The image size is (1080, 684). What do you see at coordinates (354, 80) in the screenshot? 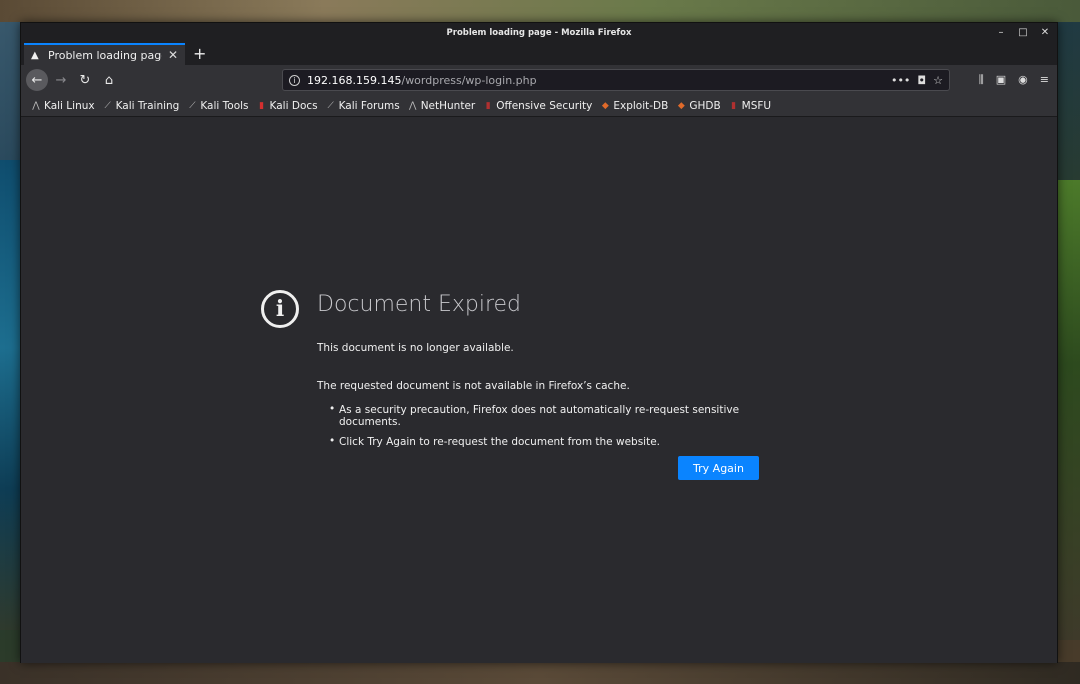
I see `url-host: 192.168.159.145` at bounding box center [354, 80].